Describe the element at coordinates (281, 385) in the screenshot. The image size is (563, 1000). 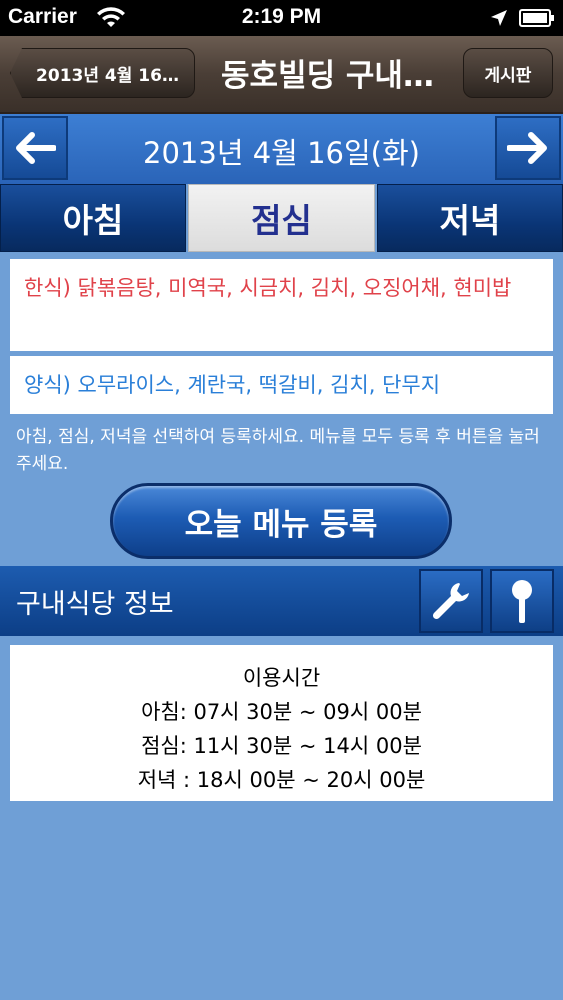
I see `western-menu-field: 양식) 오무라이스, 계란국, 떡갈비, 김치, 단무지` at that location.